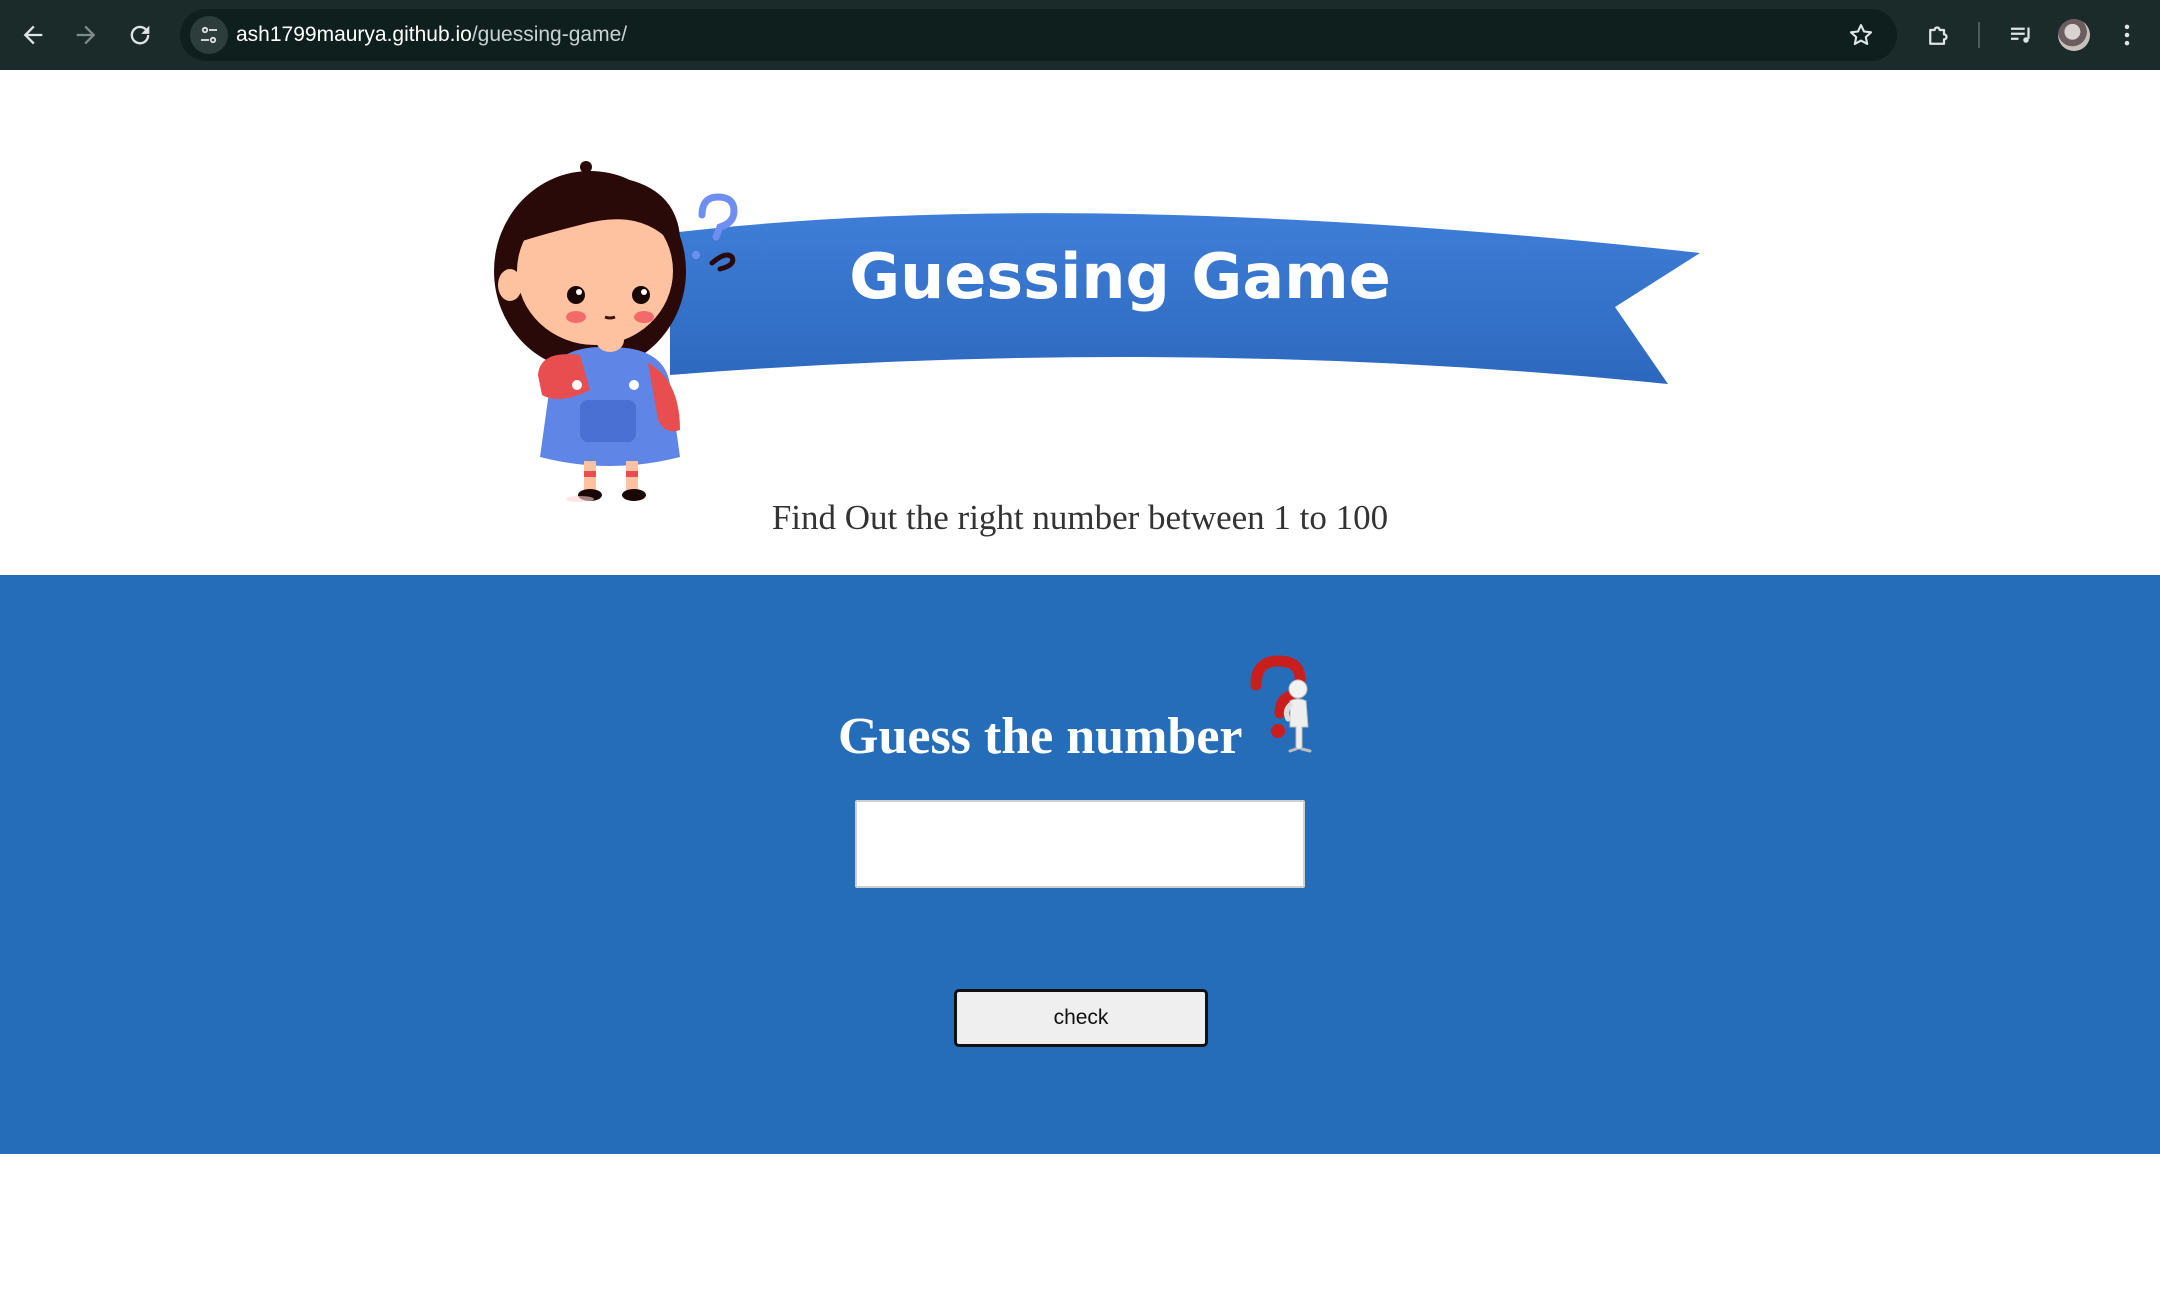  I want to click on forward-button, so click(86, 35).